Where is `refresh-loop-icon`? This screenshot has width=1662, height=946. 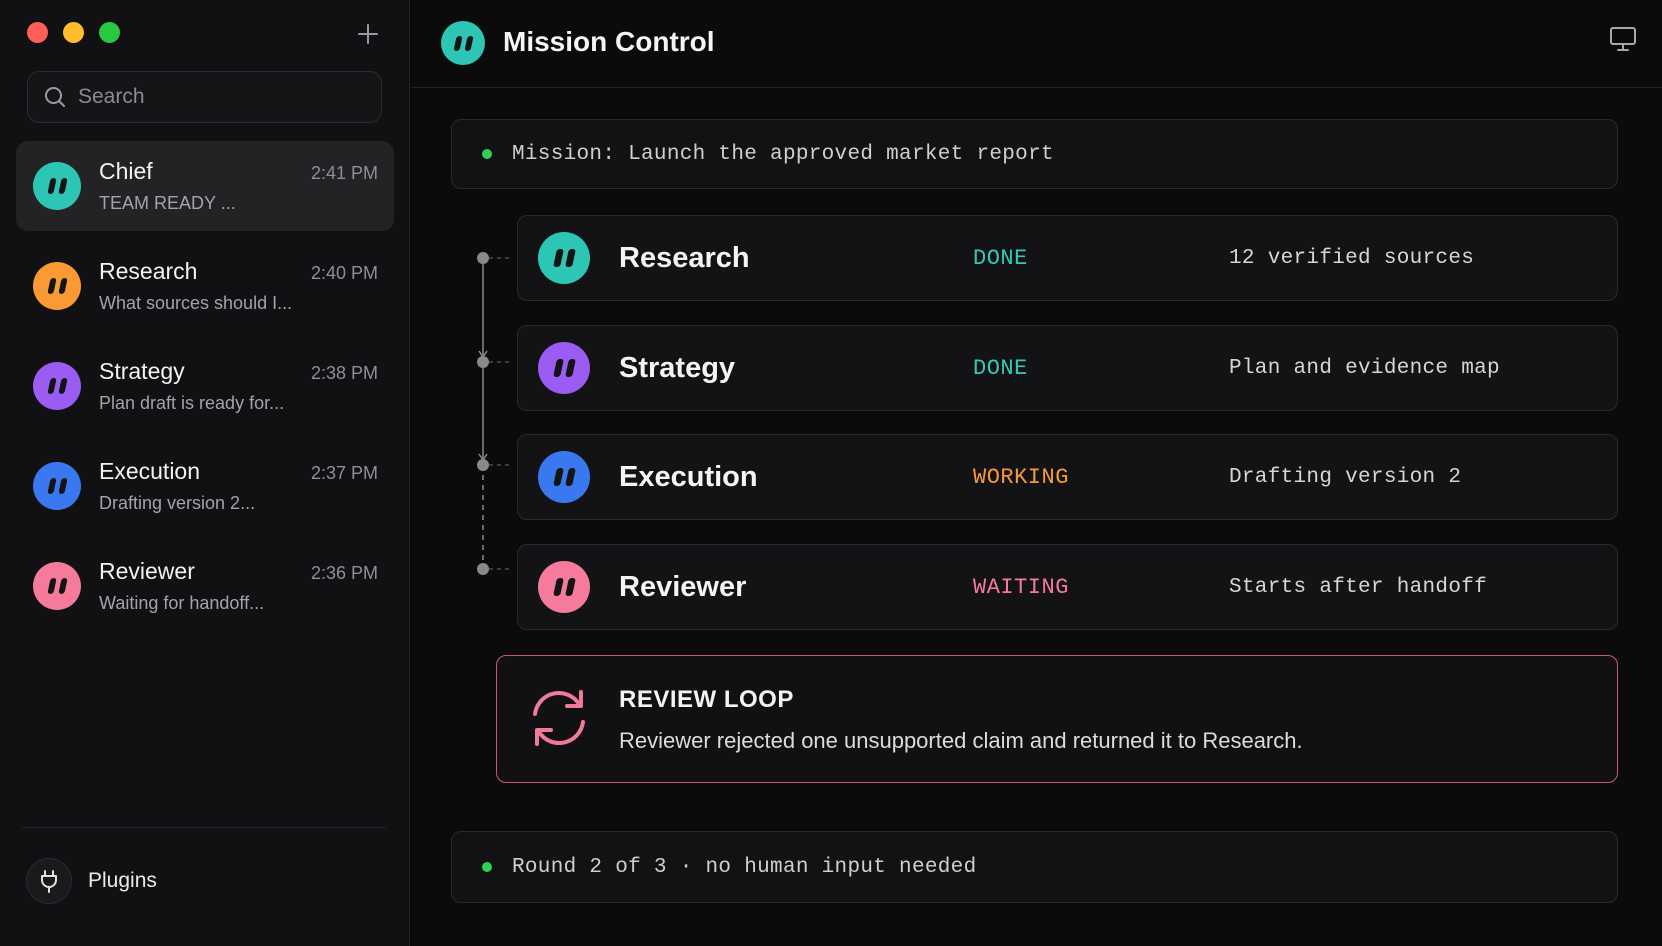 refresh-loop-icon is located at coordinates (559, 718).